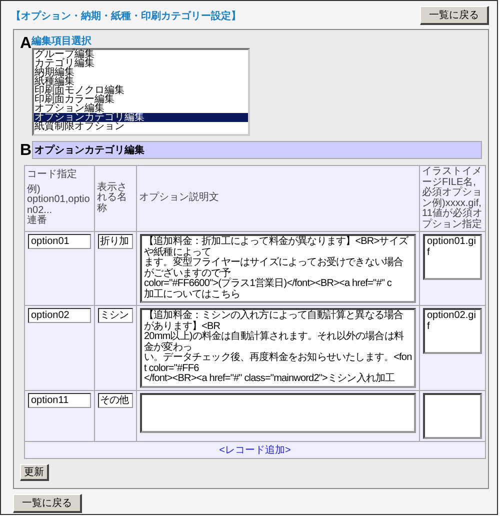  Describe the element at coordinates (278, 412) in the screenshot. I see `description-field` at that location.